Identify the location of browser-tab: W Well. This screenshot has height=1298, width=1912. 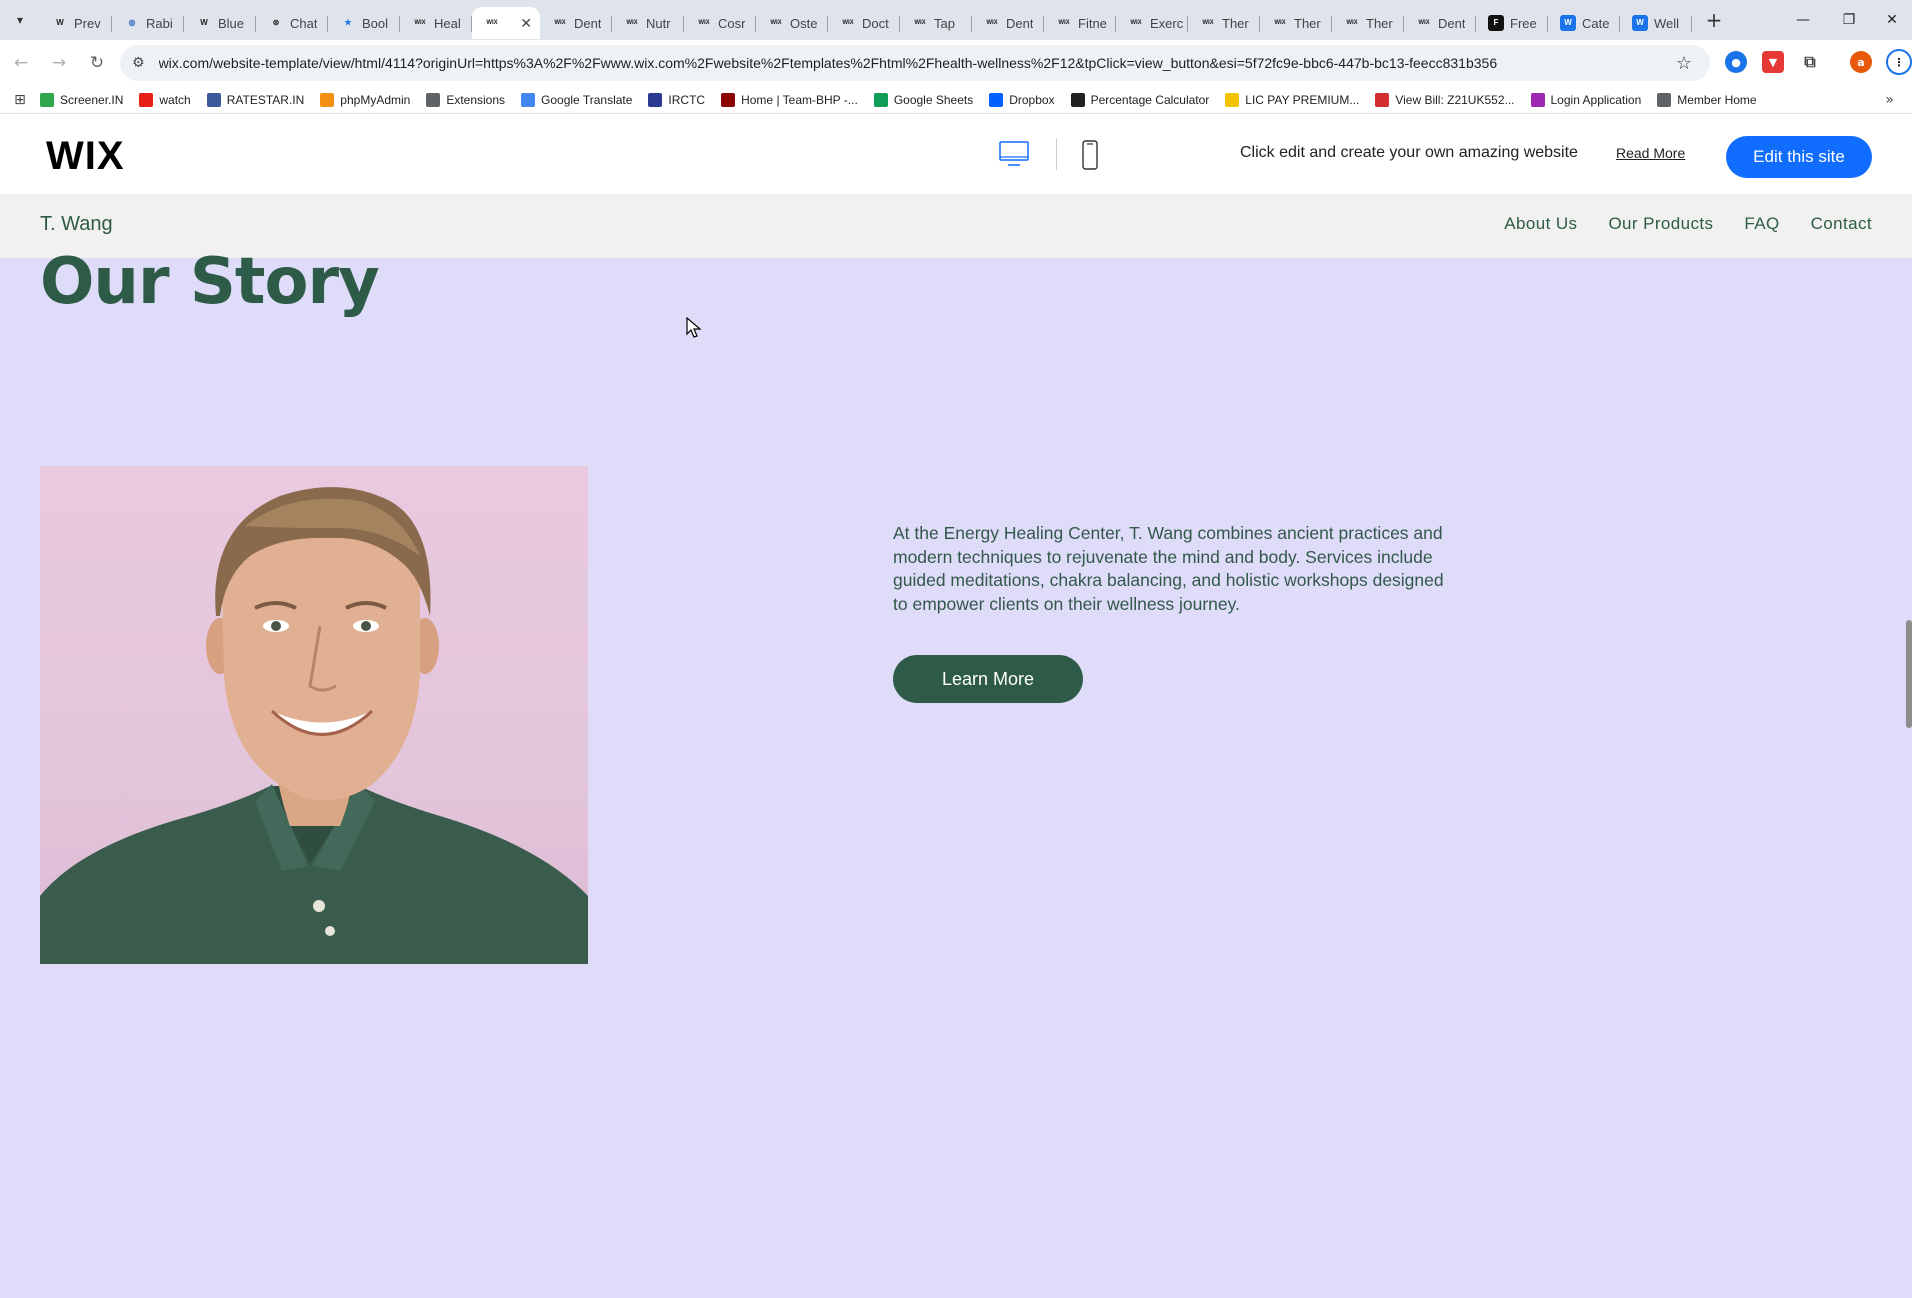
(1656, 23).